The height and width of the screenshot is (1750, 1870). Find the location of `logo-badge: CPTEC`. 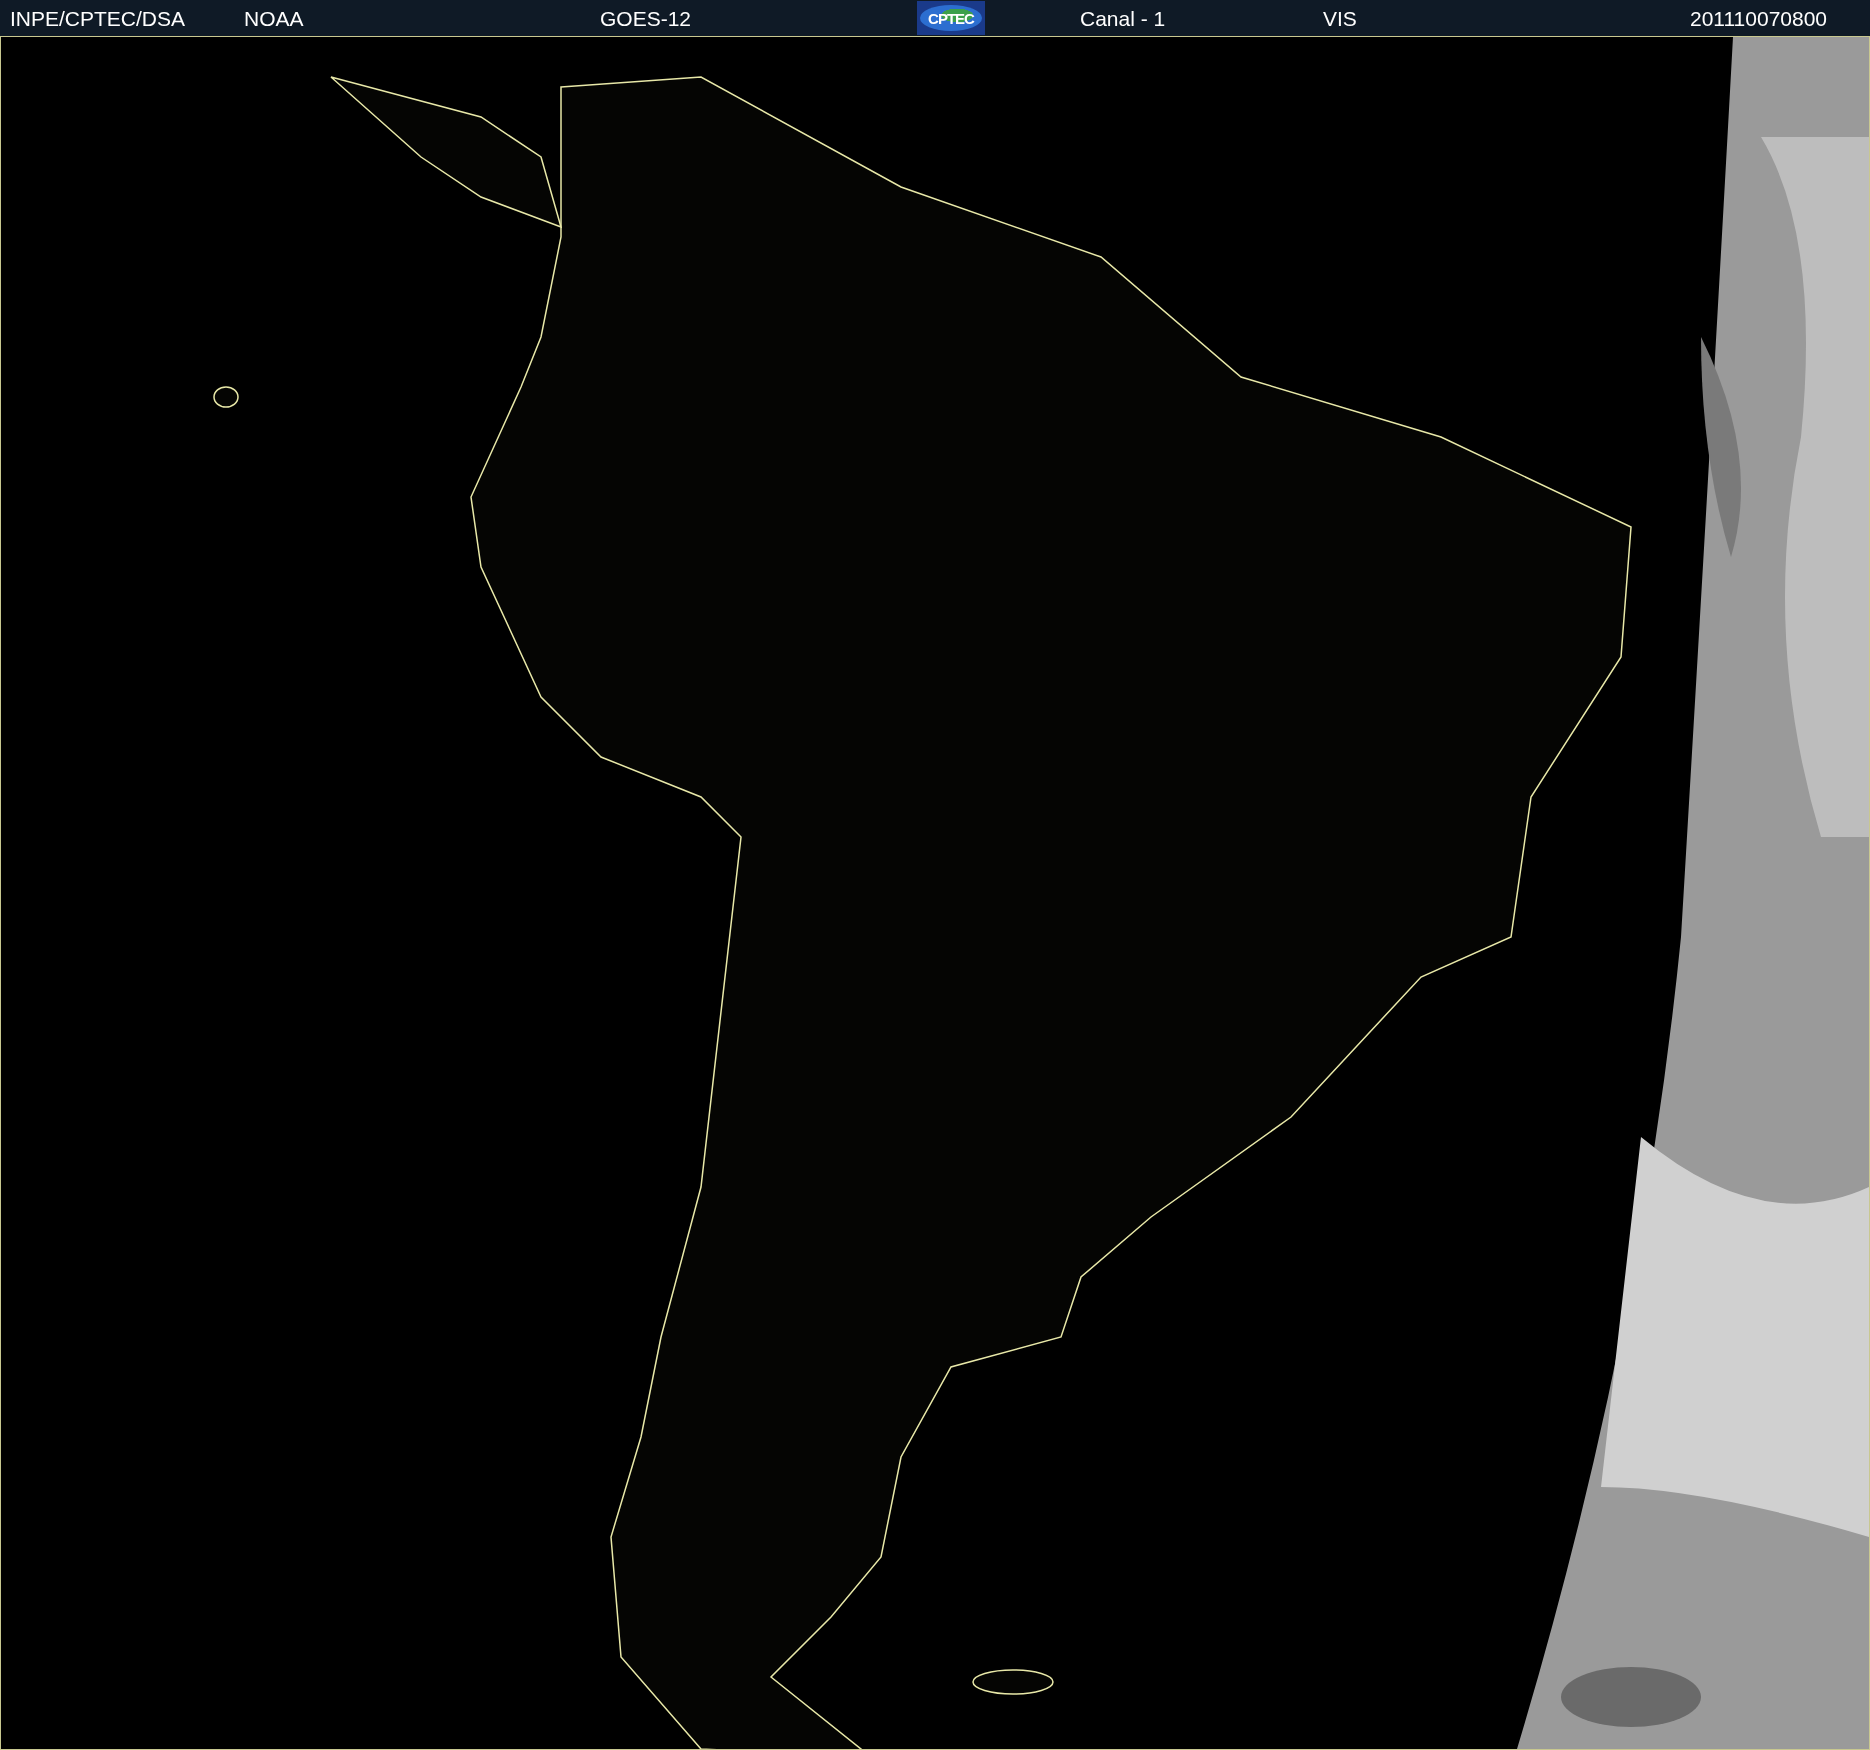

logo-badge: CPTEC is located at coordinates (951, 18).